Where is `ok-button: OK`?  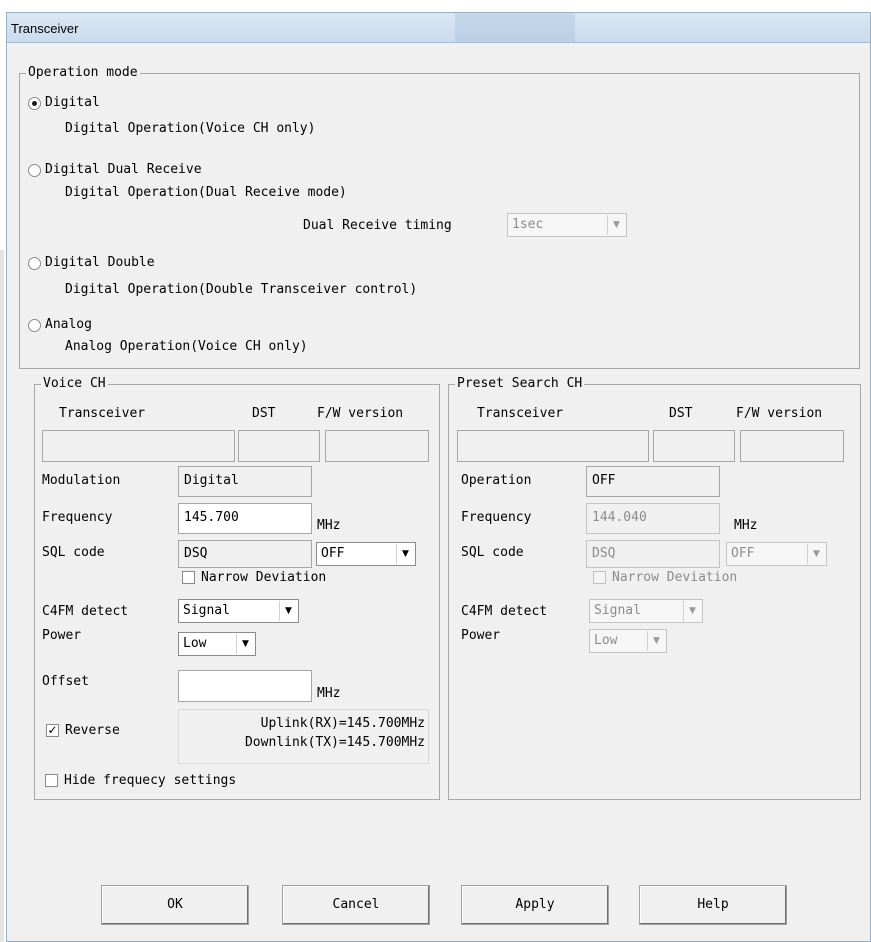 ok-button: OK is located at coordinates (175, 905).